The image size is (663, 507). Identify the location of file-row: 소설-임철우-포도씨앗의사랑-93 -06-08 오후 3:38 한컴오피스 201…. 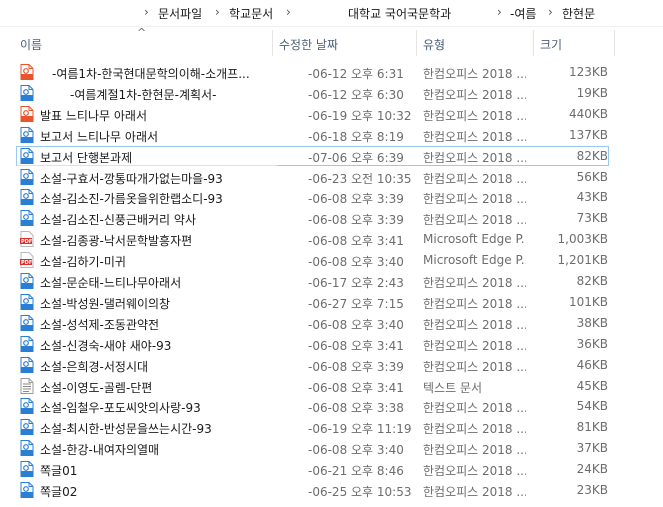
(331, 406).